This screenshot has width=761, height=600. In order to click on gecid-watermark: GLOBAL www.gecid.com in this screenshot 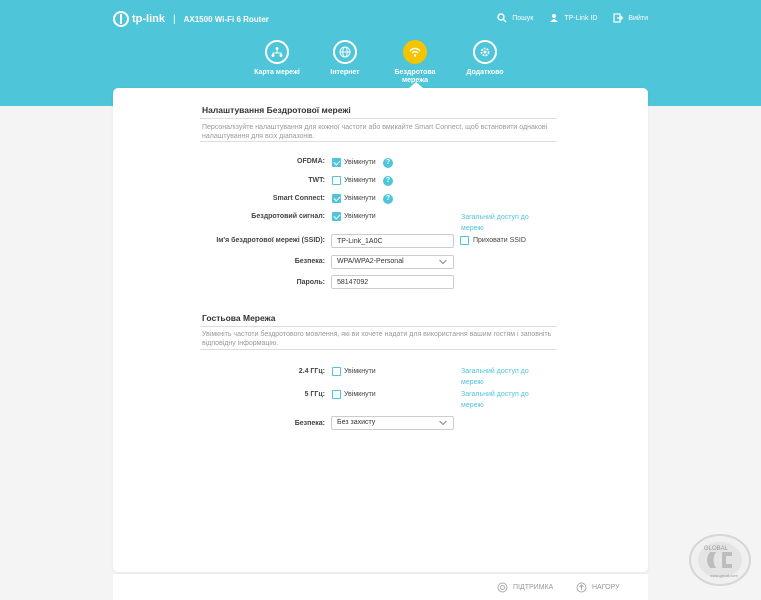, I will do `click(718, 559)`.